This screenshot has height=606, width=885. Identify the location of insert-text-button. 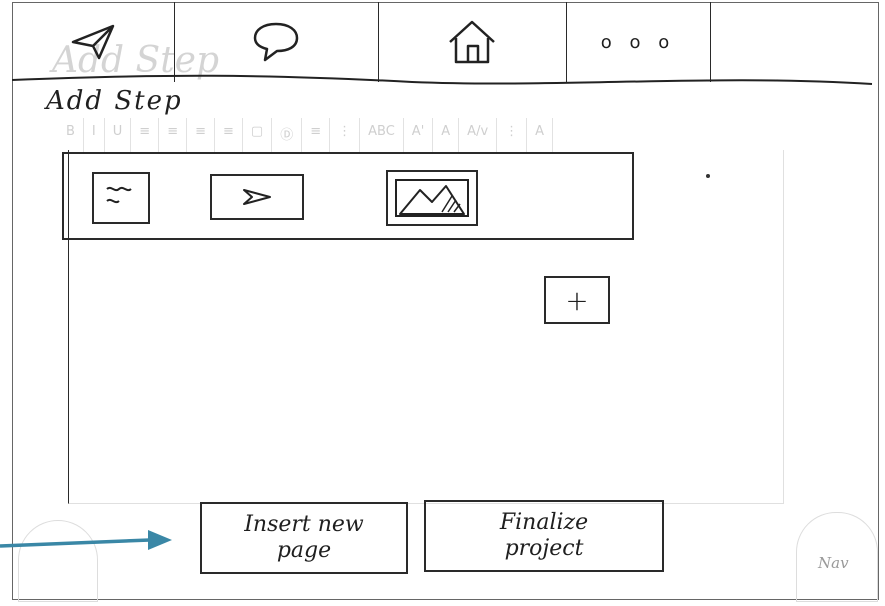
(121, 198).